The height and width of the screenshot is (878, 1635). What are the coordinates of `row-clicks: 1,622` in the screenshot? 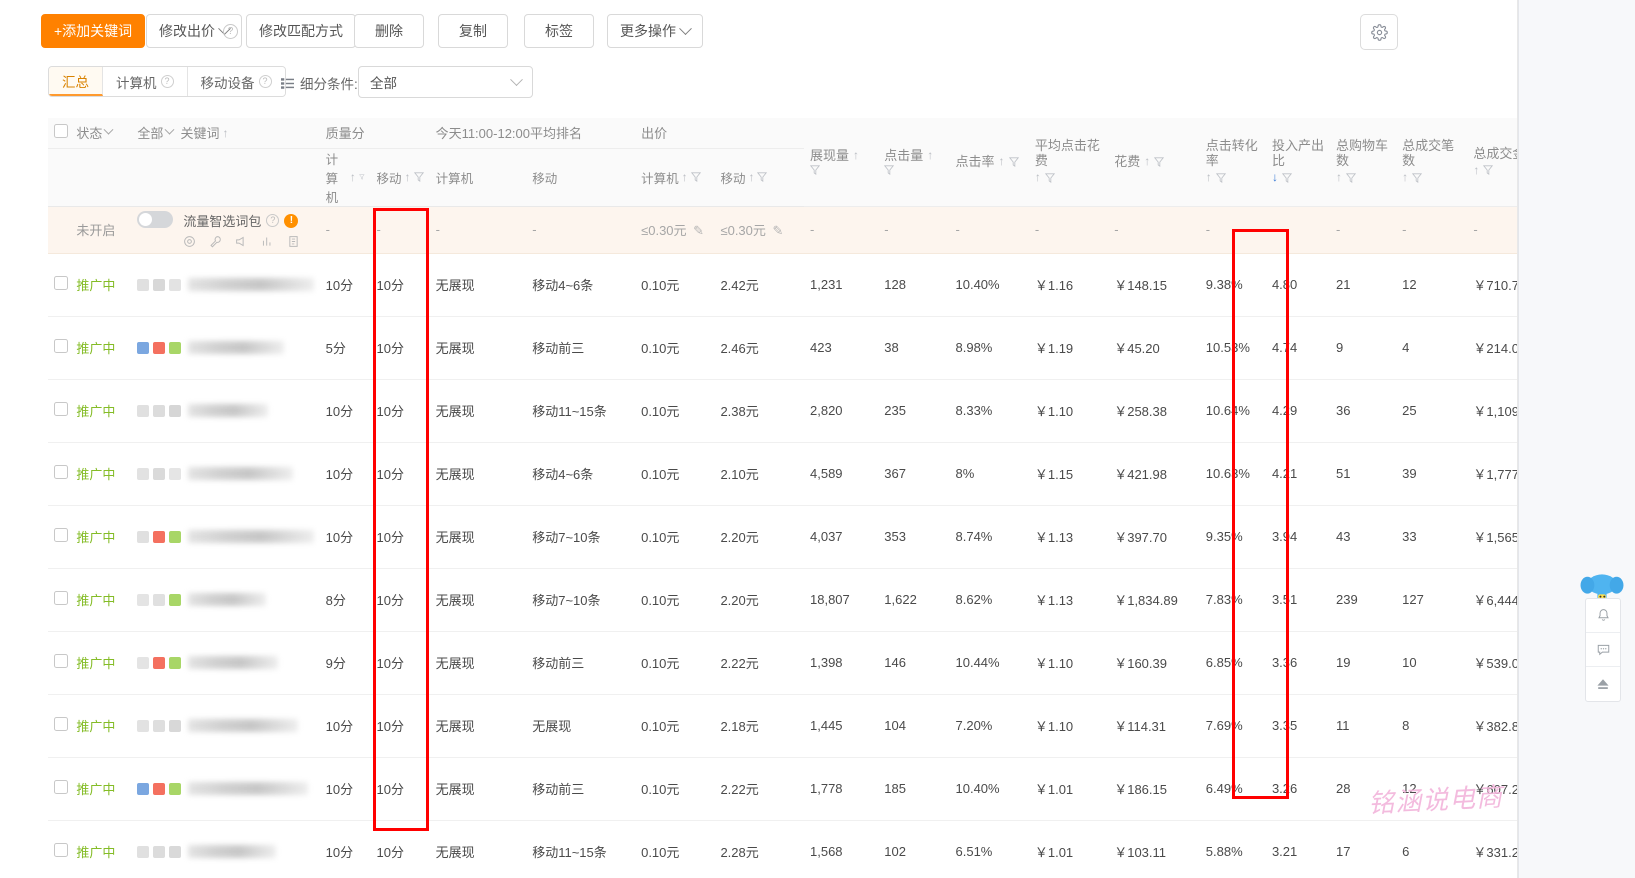 It's located at (914, 600).